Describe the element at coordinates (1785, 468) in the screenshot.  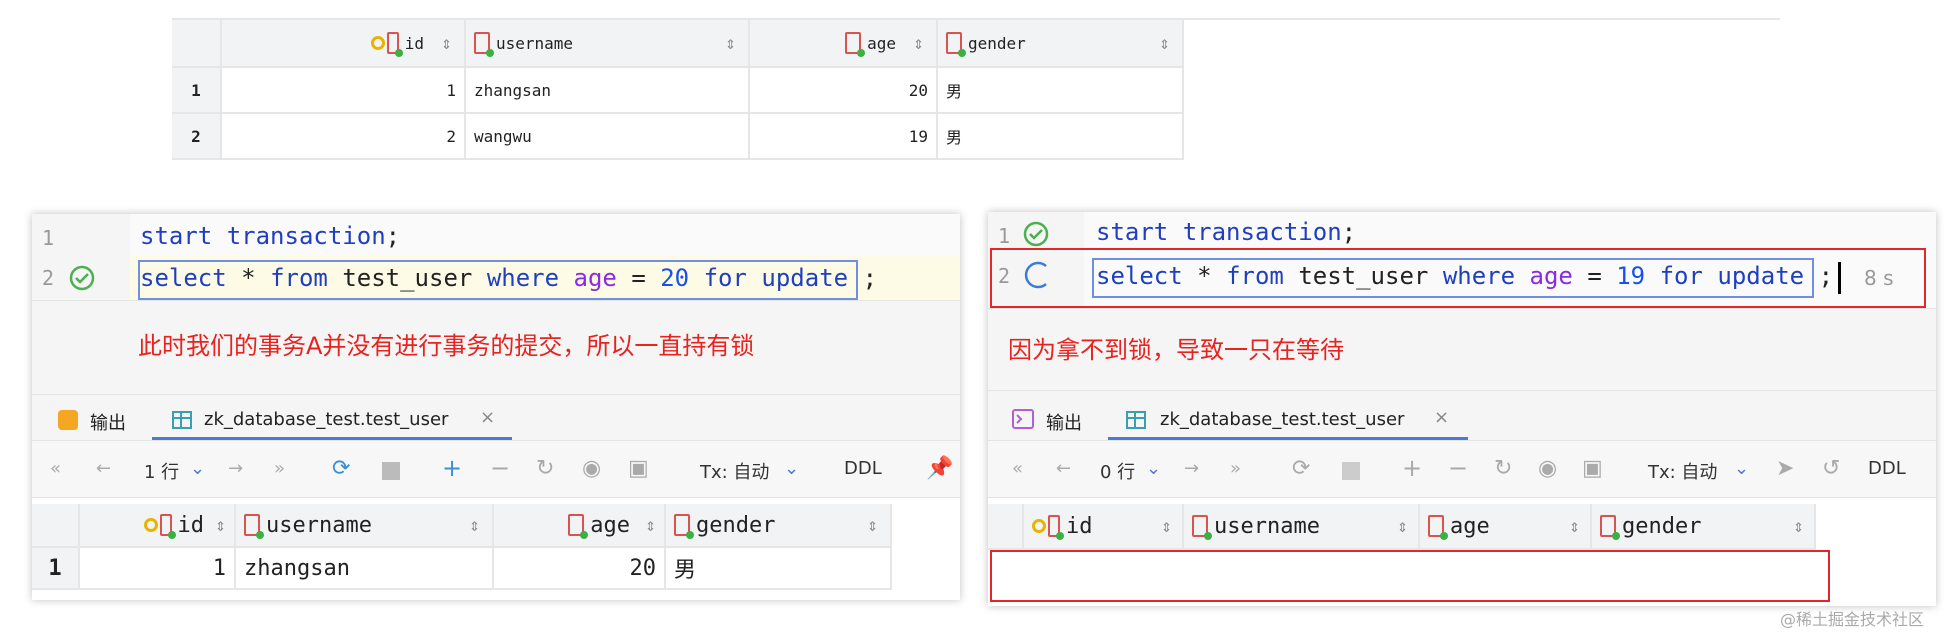
I see `play-icon: ➤` at that location.